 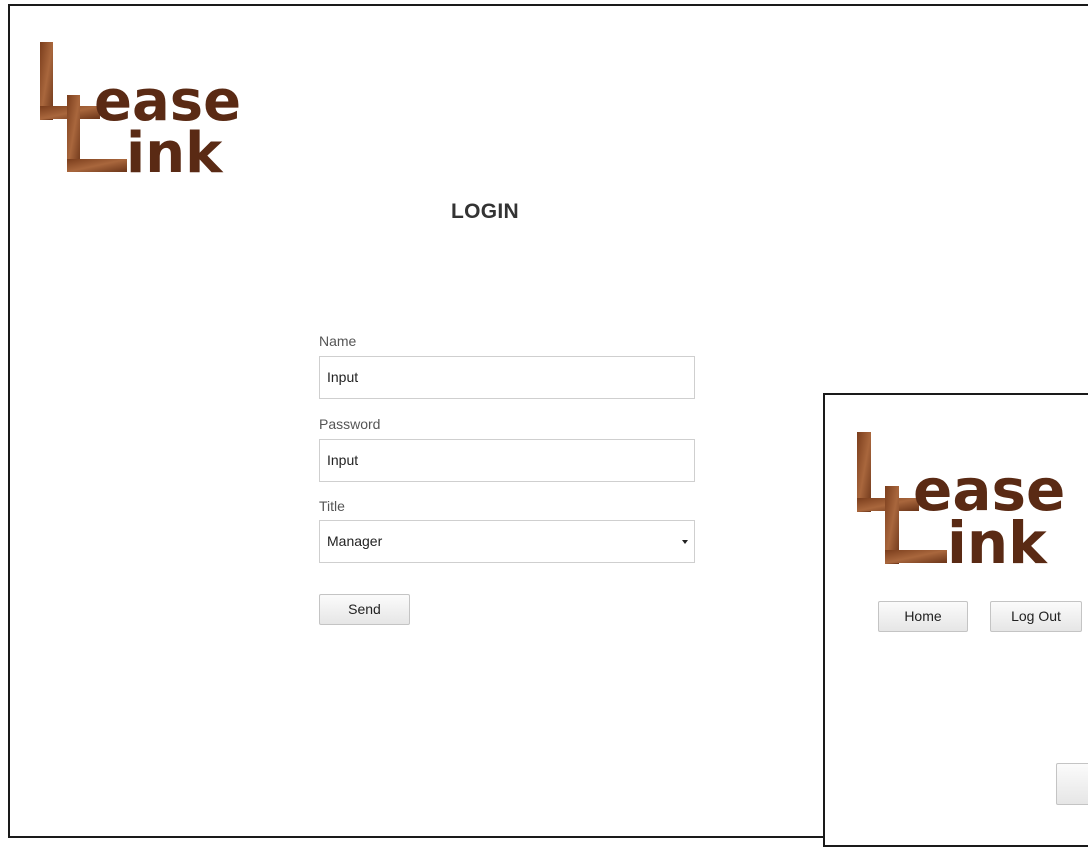 I want to click on send-button: Send, so click(x=364, y=609).